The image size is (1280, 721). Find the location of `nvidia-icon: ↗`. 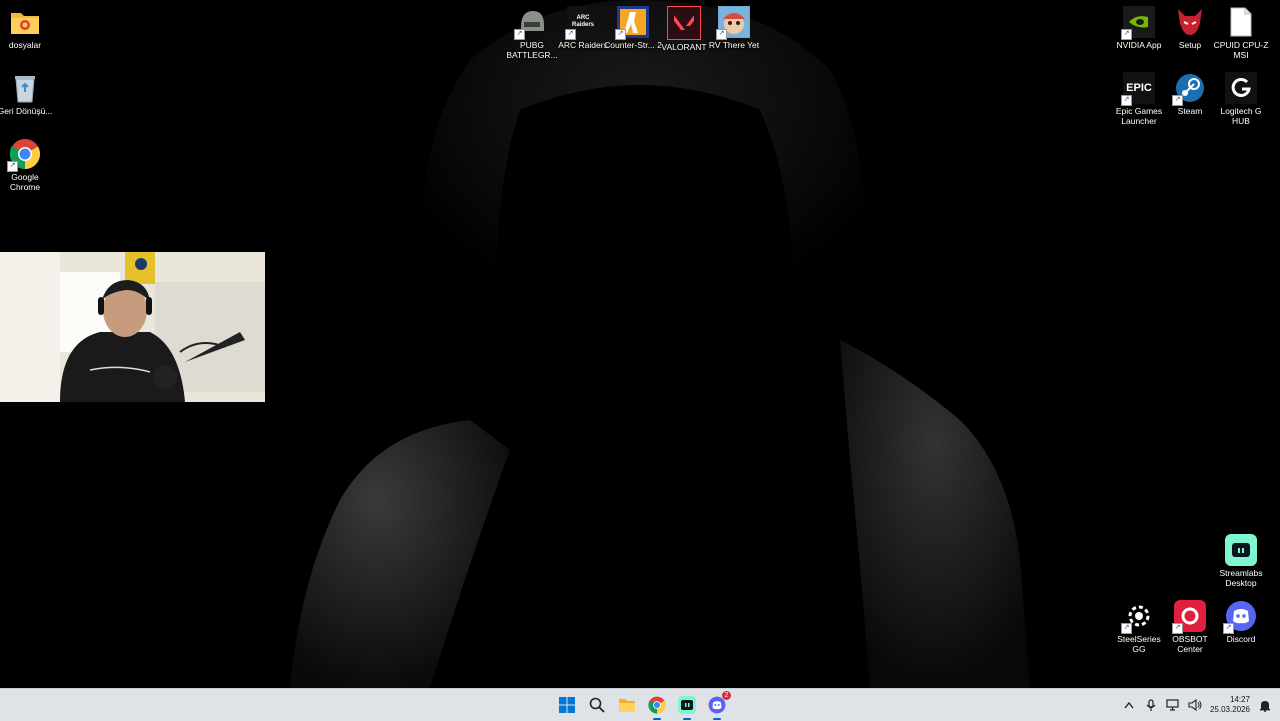

nvidia-icon: ↗ is located at coordinates (1138, 23).